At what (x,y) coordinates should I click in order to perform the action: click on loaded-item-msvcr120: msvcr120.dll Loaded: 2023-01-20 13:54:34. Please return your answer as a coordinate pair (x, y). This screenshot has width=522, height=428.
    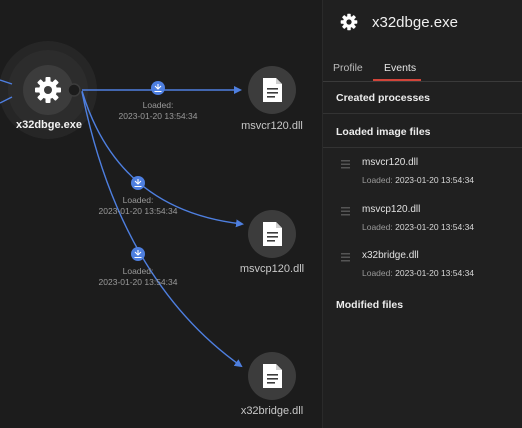
    Looking at the image, I should click on (422, 176).